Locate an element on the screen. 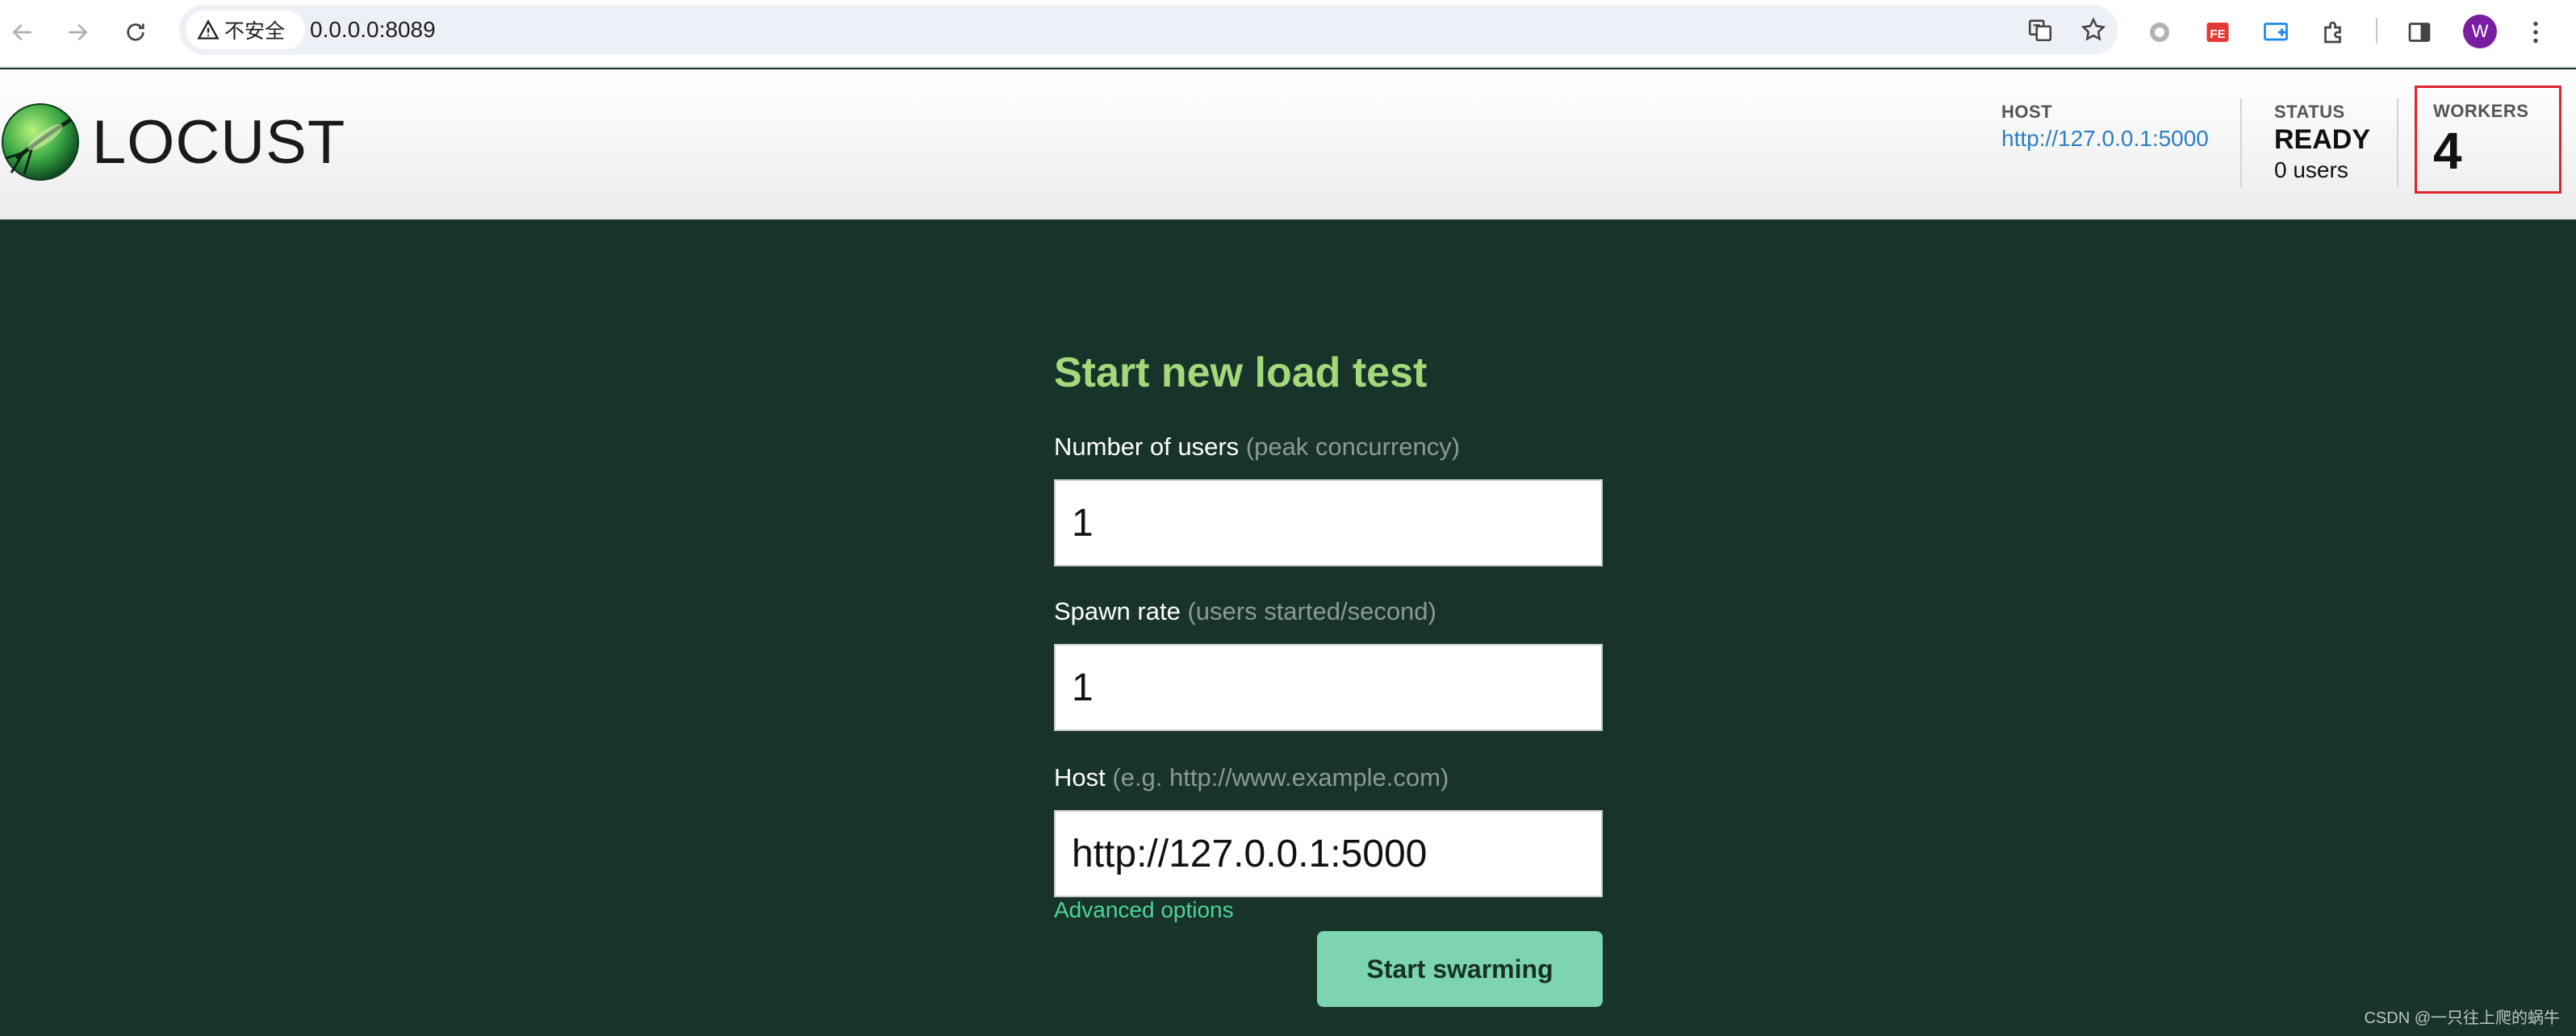 The image size is (2576, 1036). host-label-text: Host is located at coordinates (1080, 777).